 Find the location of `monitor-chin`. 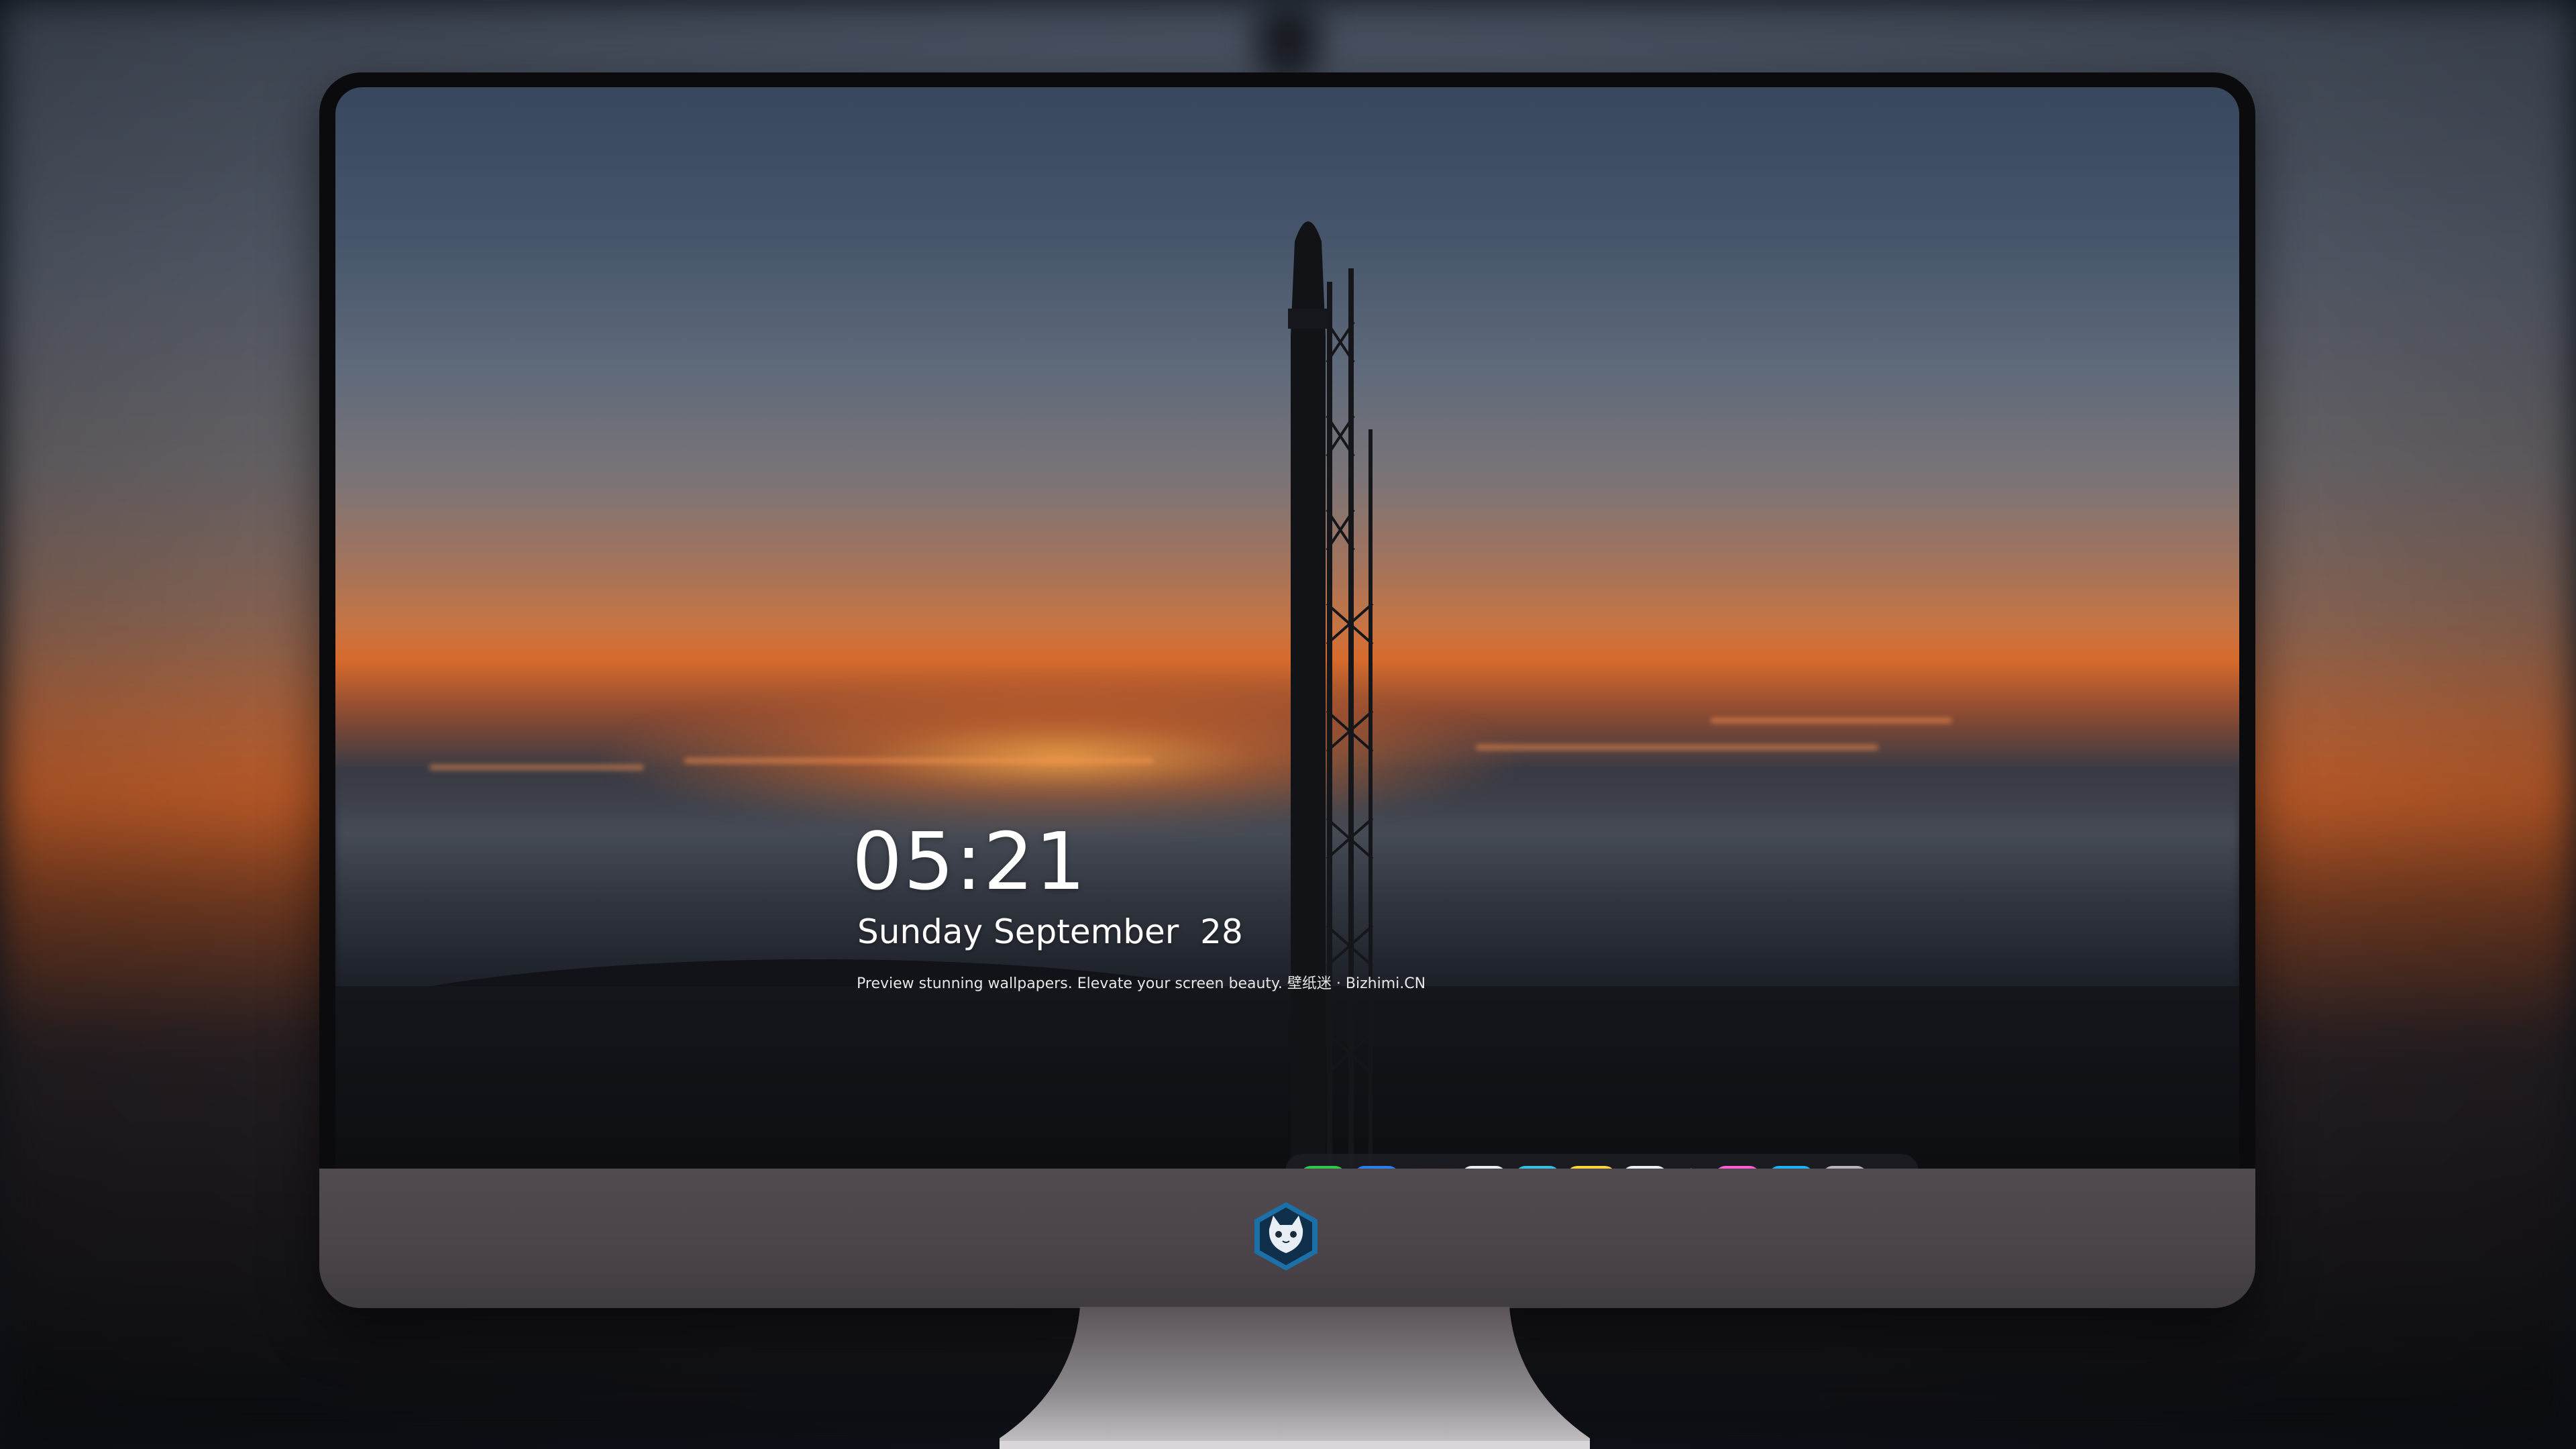

monitor-chin is located at coordinates (1287, 1238).